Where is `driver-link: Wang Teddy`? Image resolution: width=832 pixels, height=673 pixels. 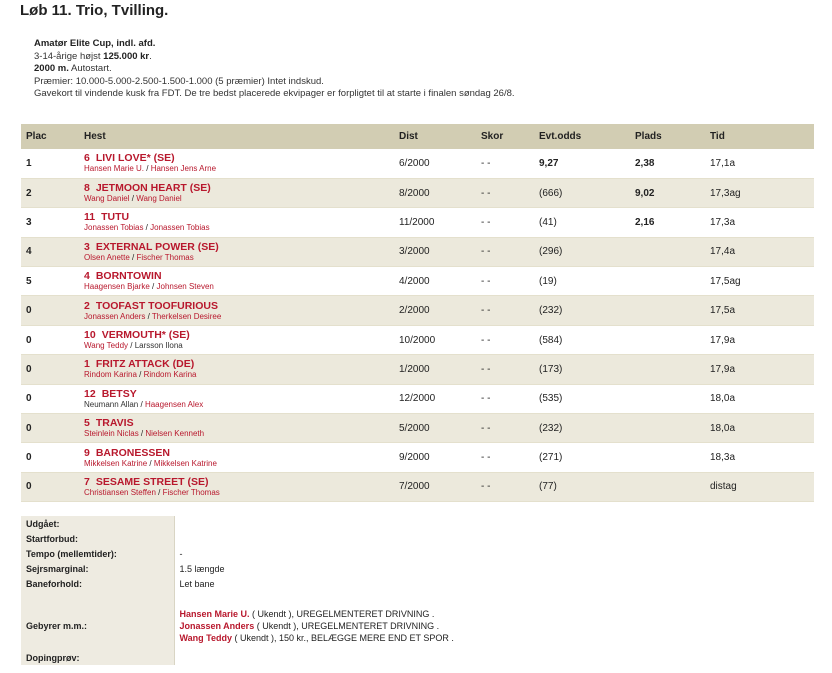
driver-link: Wang Teddy is located at coordinates (106, 345).